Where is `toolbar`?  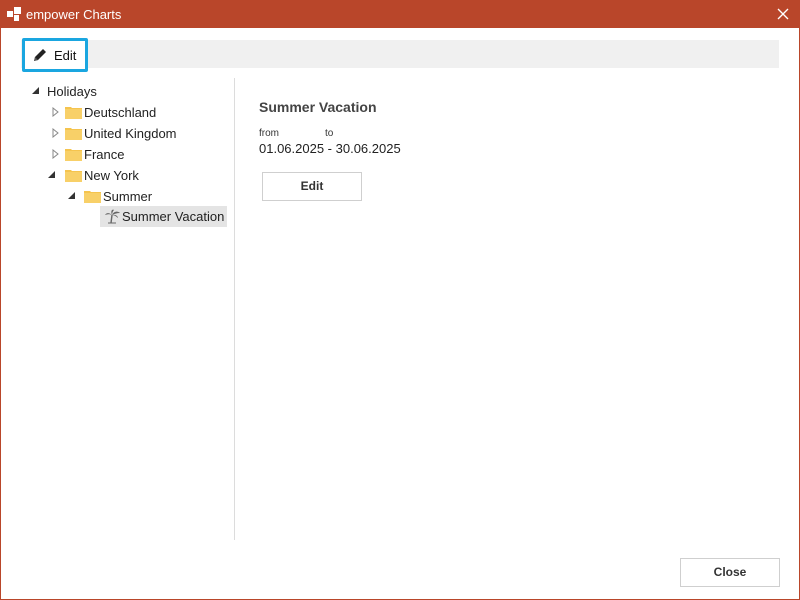
toolbar is located at coordinates (400, 54).